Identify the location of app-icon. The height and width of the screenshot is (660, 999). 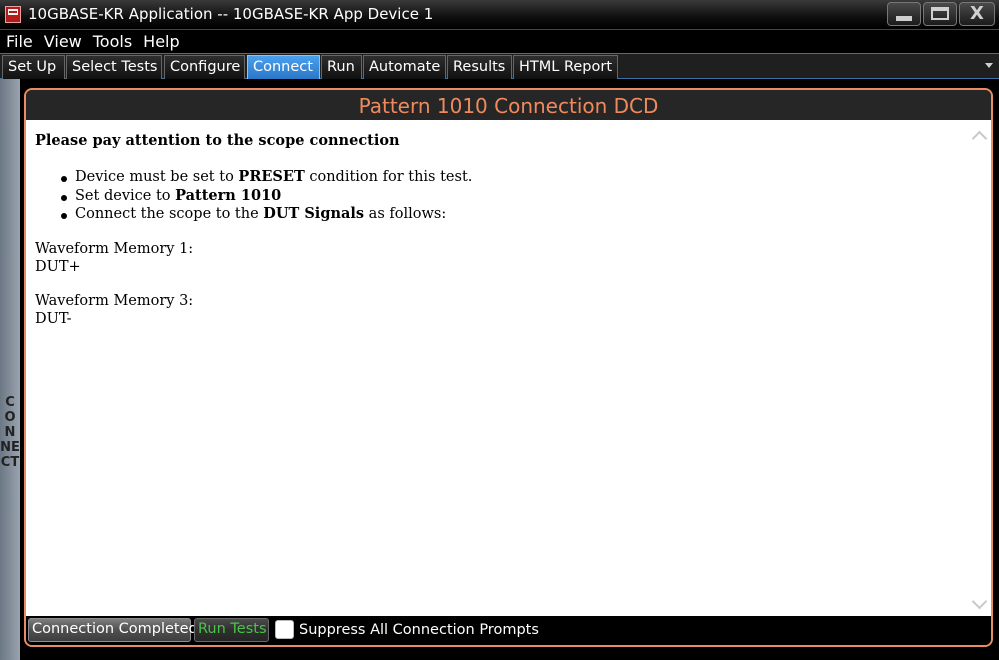
(13, 14).